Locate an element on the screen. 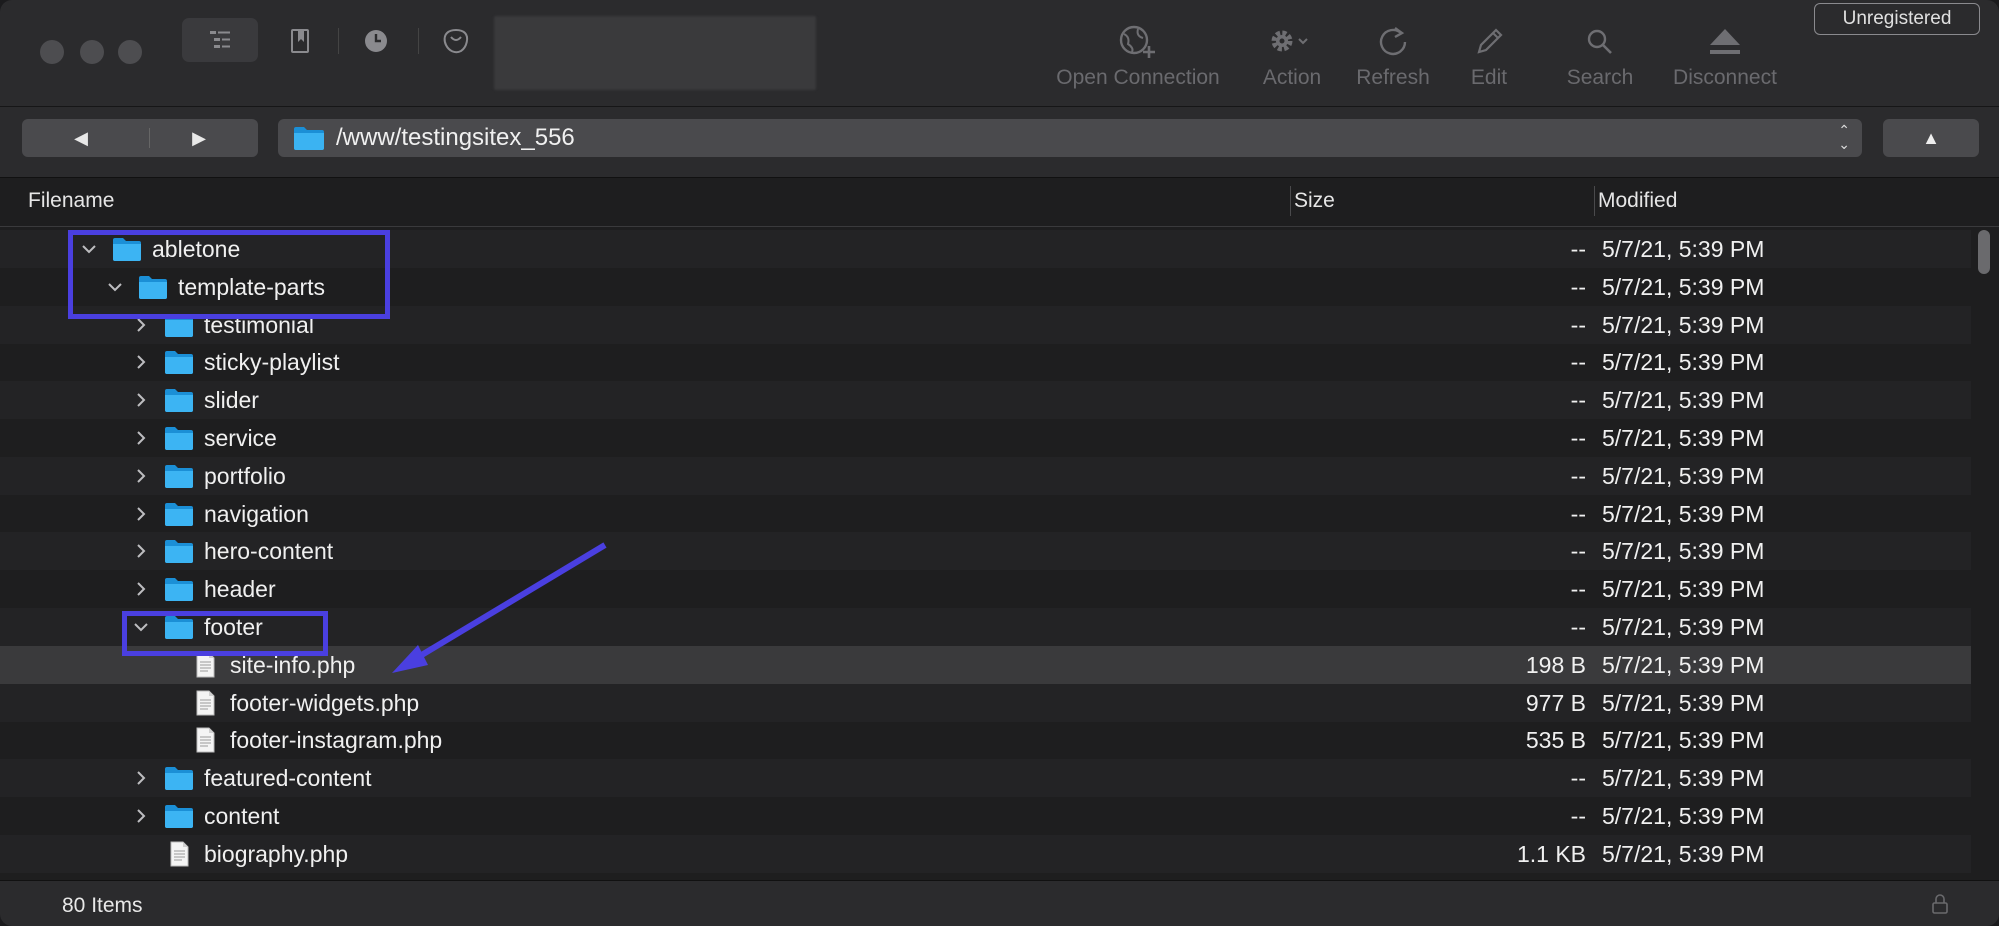  minimize-window-button is located at coordinates (92, 52).